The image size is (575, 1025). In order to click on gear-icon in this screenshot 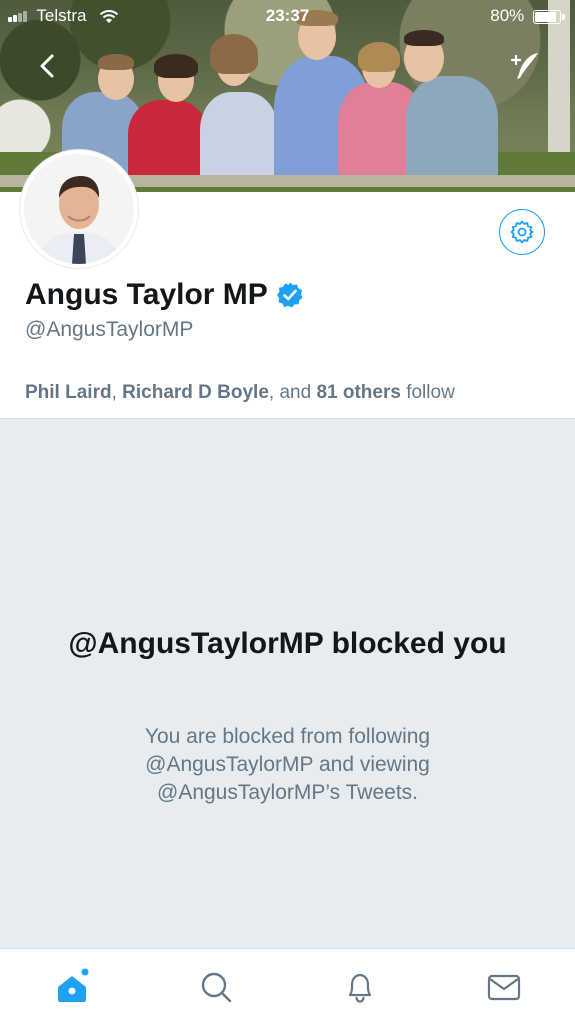, I will do `click(522, 232)`.